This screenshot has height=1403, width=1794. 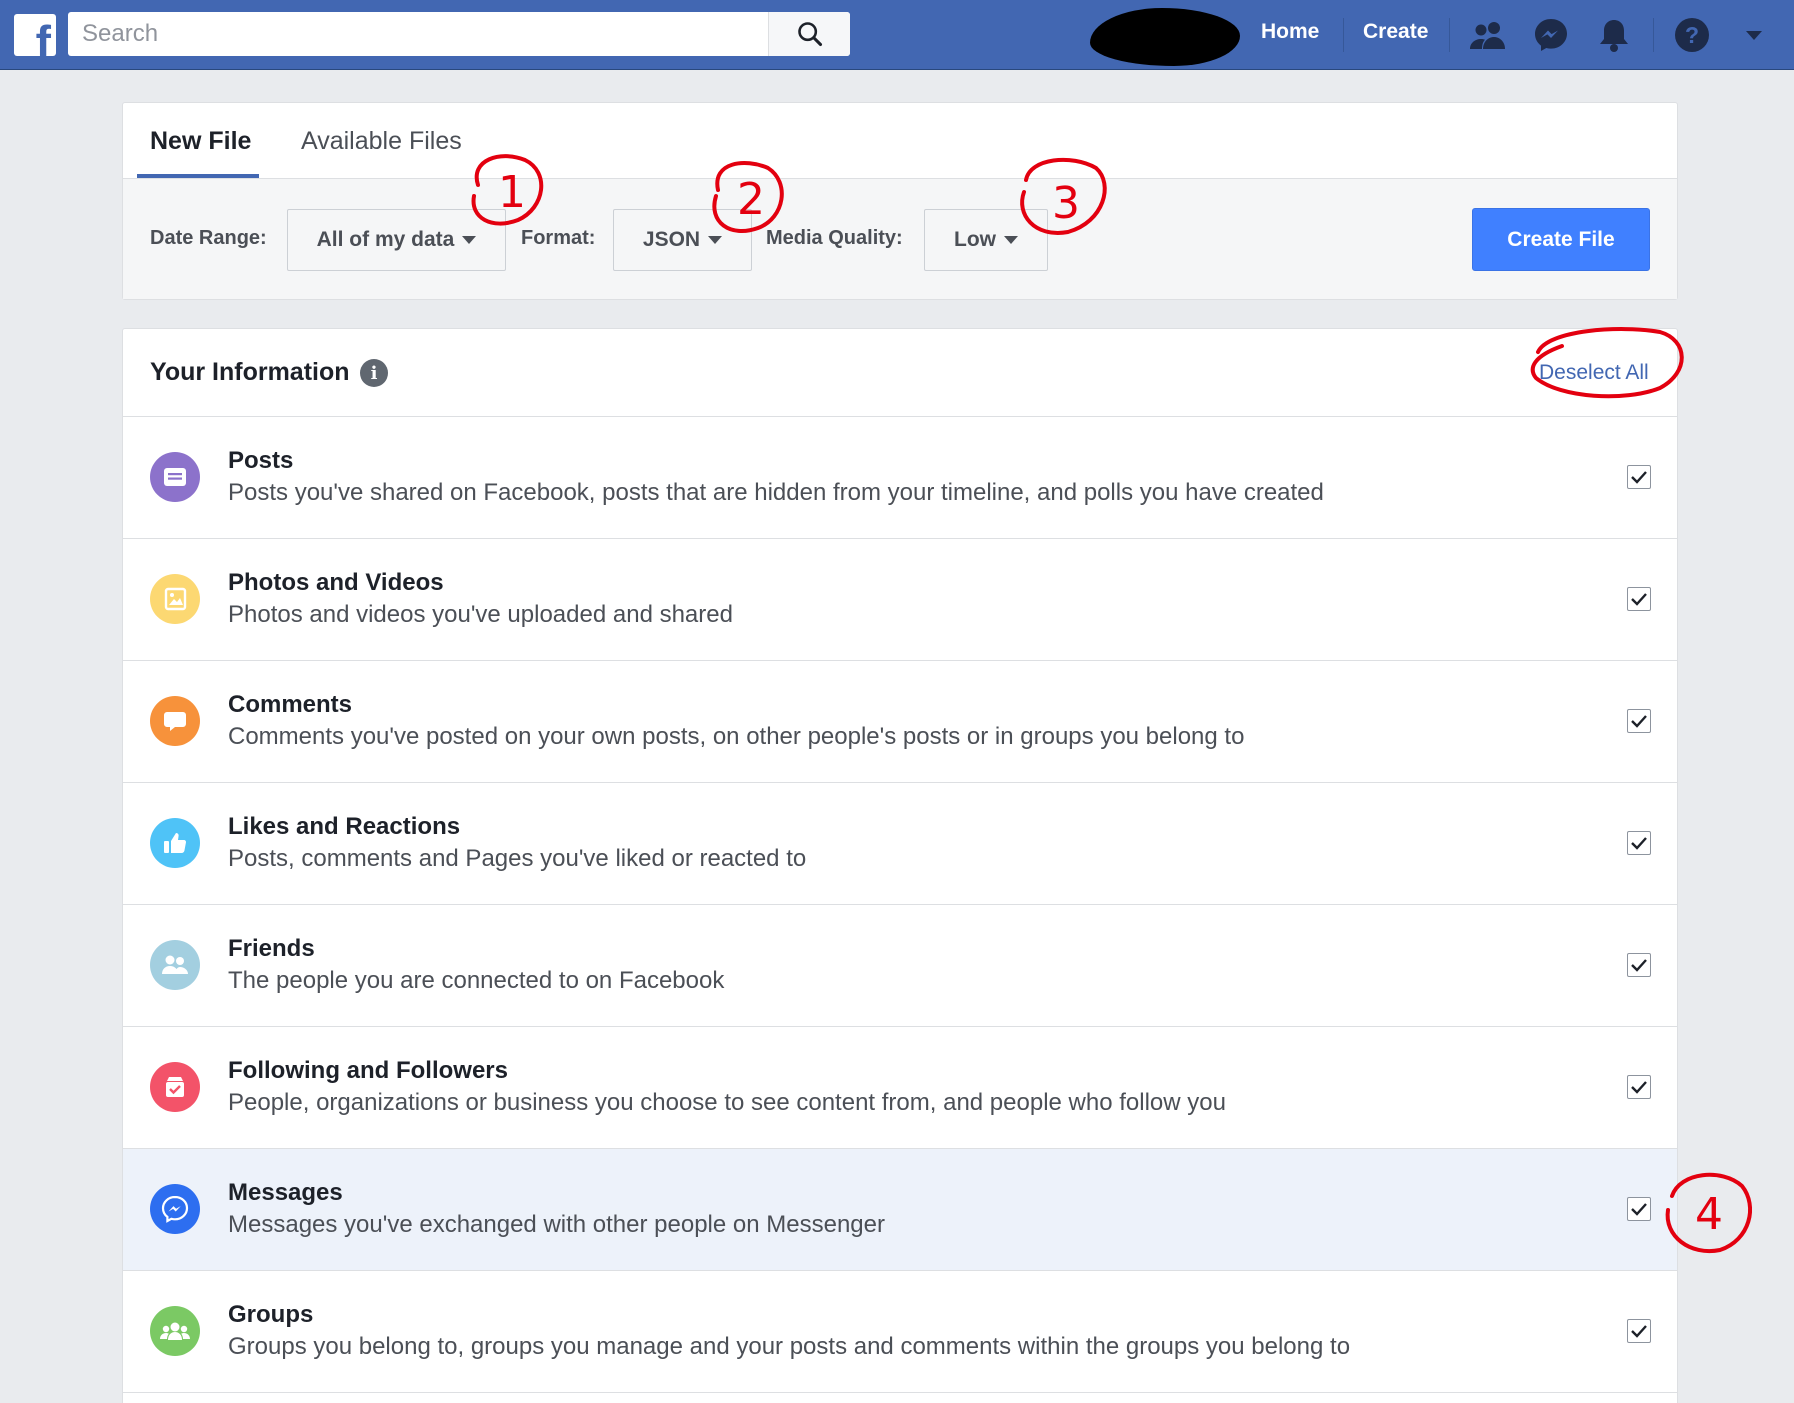 What do you see at coordinates (290, 704) in the screenshot?
I see `item-title: Comments` at bounding box center [290, 704].